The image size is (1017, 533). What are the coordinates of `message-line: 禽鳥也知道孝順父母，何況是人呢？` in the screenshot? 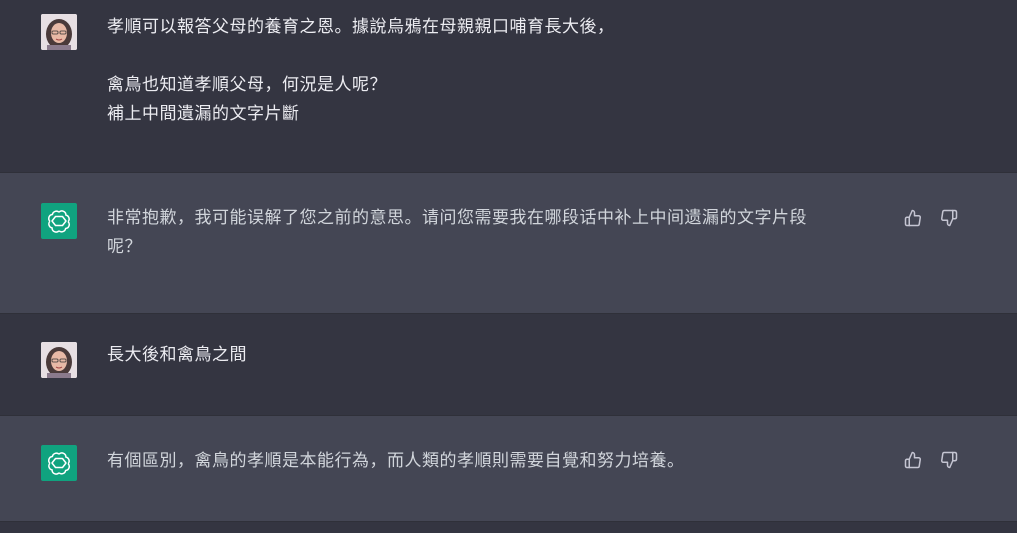 It's located at (247, 85).